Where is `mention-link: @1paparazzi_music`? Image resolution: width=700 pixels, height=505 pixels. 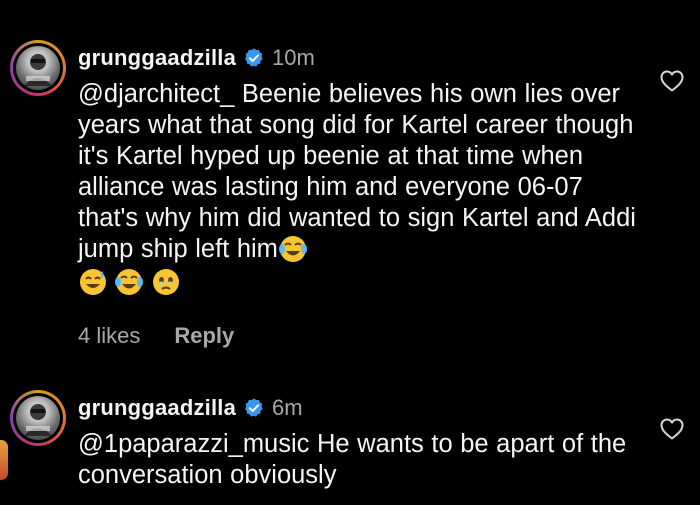
mention-link: @1paparazzi_music is located at coordinates (193, 444).